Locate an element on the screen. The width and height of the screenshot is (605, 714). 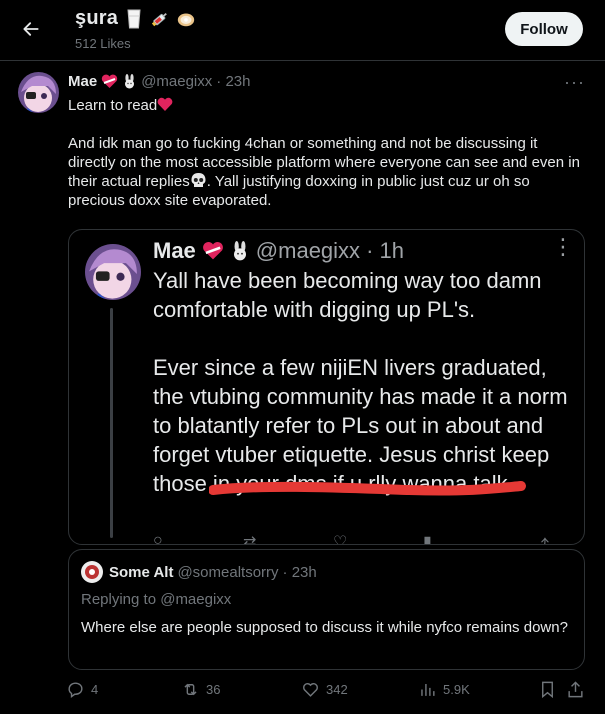
thread-line is located at coordinates (111, 423).